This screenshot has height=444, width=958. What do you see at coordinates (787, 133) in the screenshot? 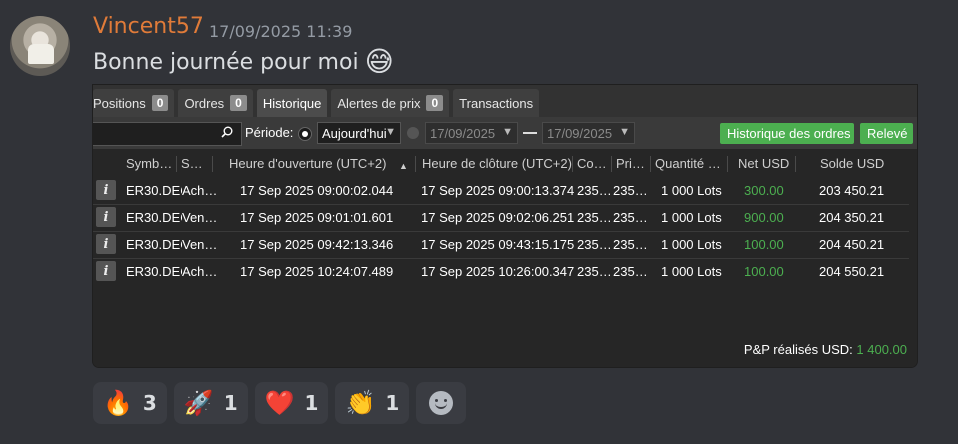
I see `historique-des-ordres-button: Historique des ordres` at bounding box center [787, 133].